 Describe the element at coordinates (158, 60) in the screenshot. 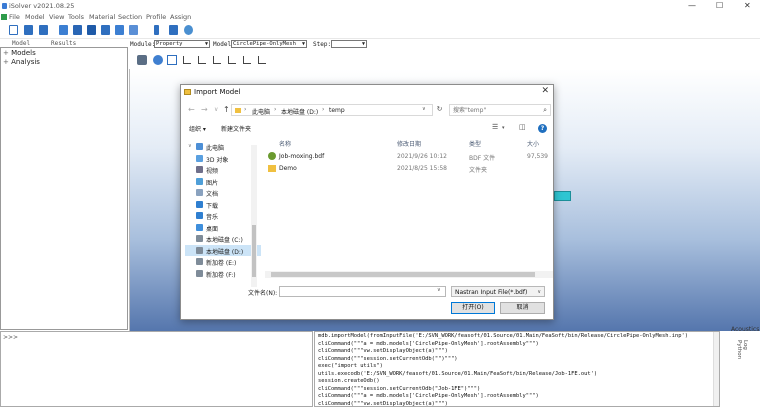

I see `material-icon` at that location.